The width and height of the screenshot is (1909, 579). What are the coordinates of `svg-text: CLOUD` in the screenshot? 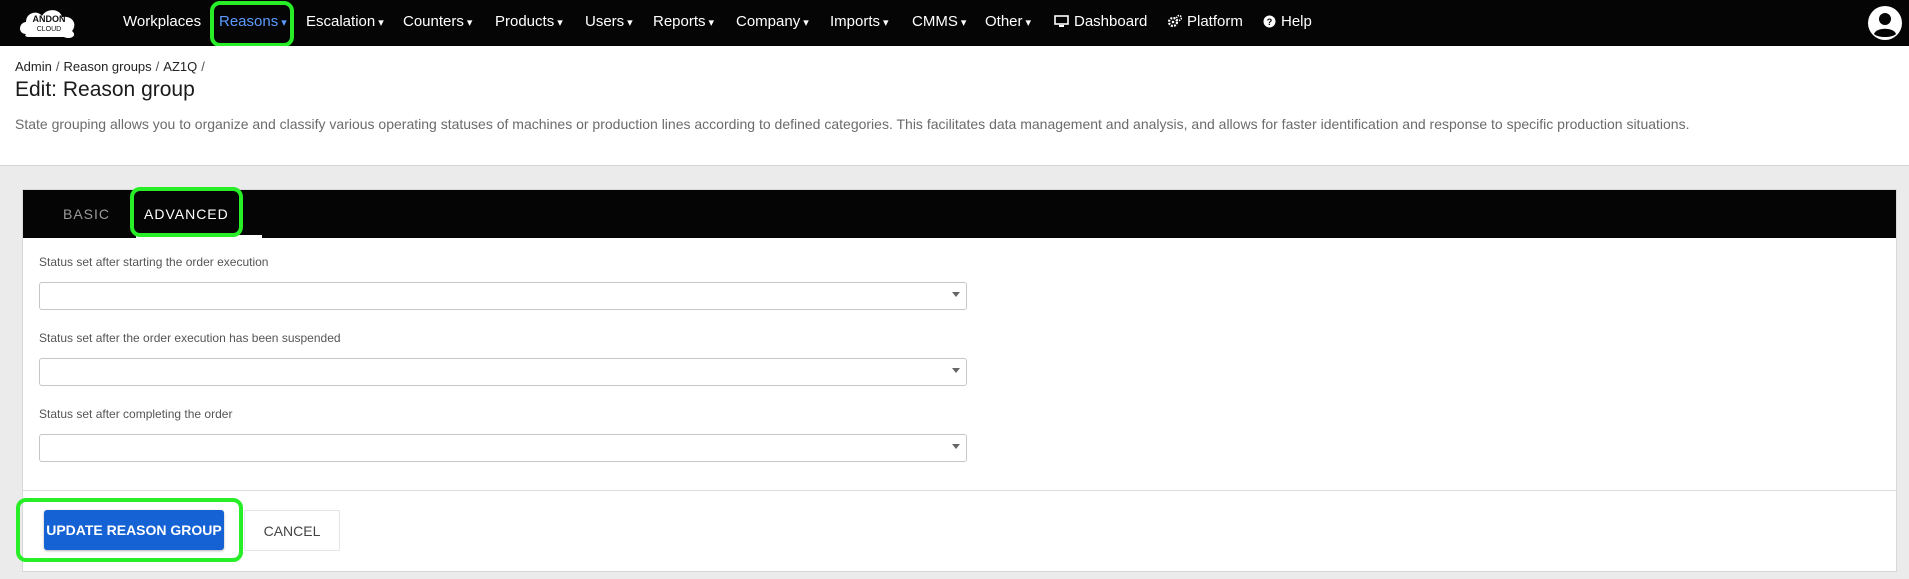 It's located at (49, 29).